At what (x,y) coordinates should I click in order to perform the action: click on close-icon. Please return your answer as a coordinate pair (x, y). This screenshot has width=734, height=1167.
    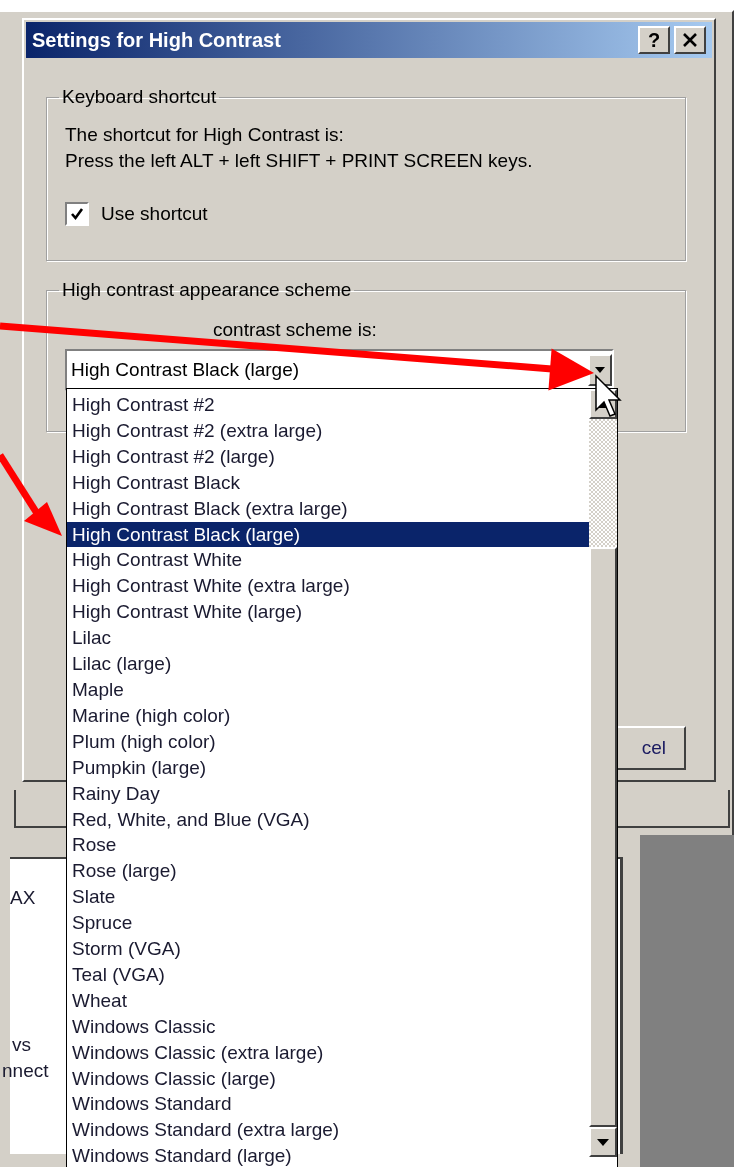
    Looking at the image, I should click on (690, 40).